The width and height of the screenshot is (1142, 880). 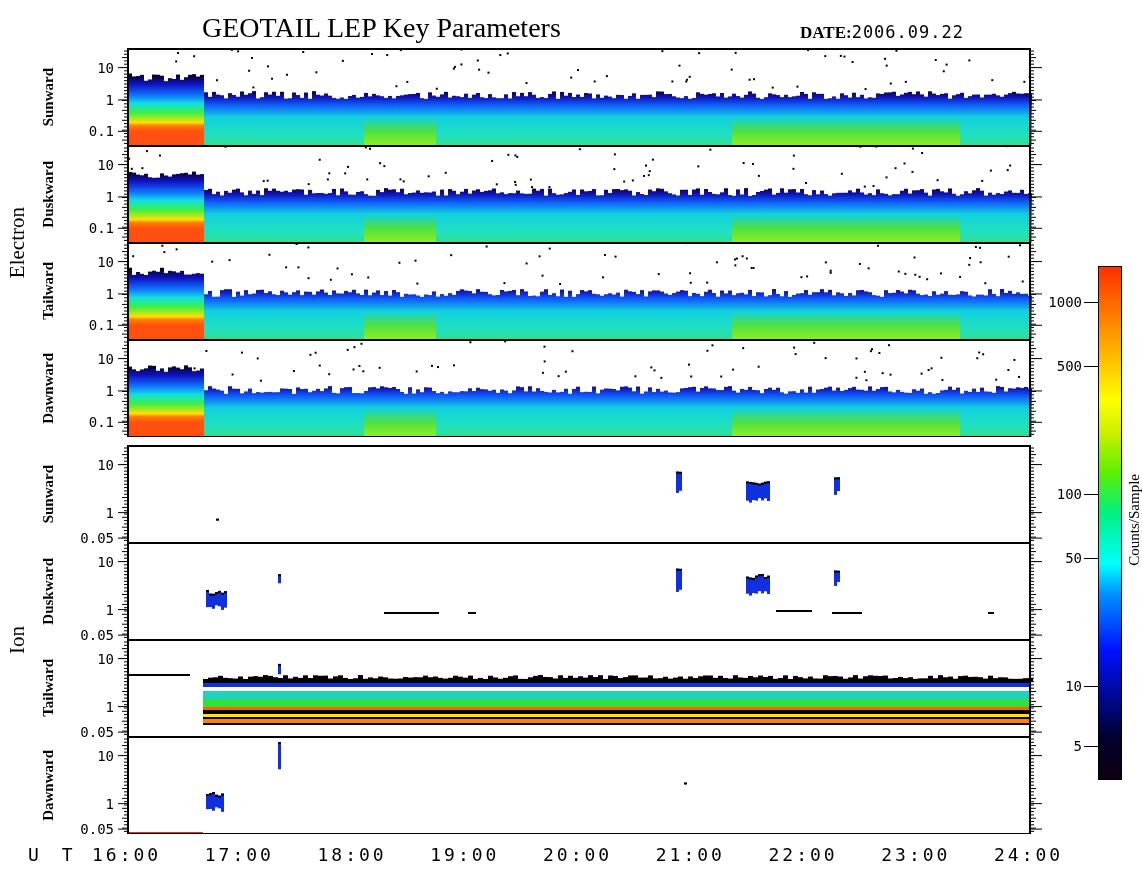 What do you see at coordinates (1073, 558) in the screenshot?
I see `colorbar-tick-label: 50` at bounding box center [1073, 558].